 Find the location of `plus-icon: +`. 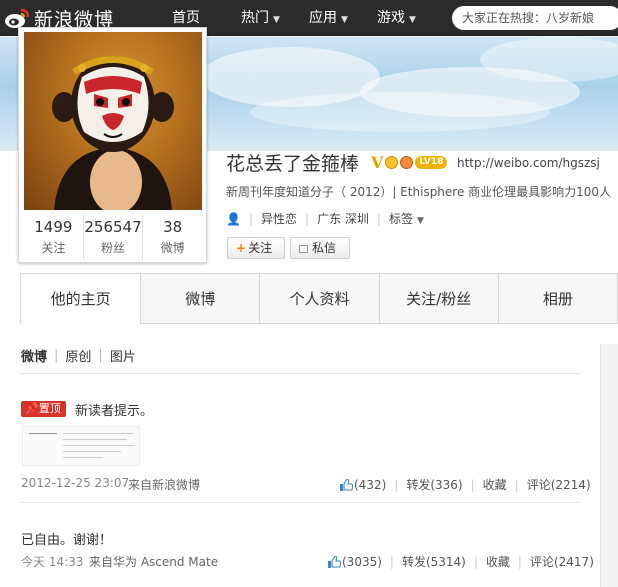

plus-icon: + is located at coordinates (241, 248).